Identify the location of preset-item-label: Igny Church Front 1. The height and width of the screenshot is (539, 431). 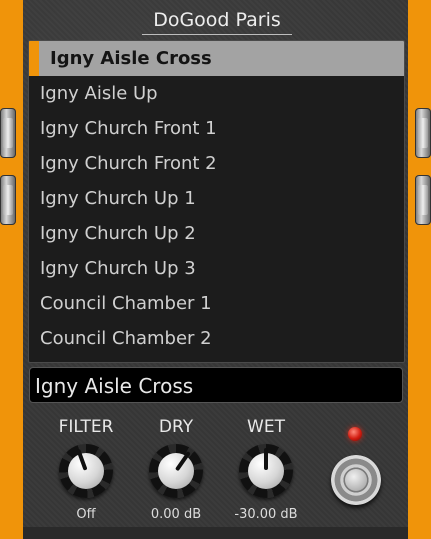
(128, 128).